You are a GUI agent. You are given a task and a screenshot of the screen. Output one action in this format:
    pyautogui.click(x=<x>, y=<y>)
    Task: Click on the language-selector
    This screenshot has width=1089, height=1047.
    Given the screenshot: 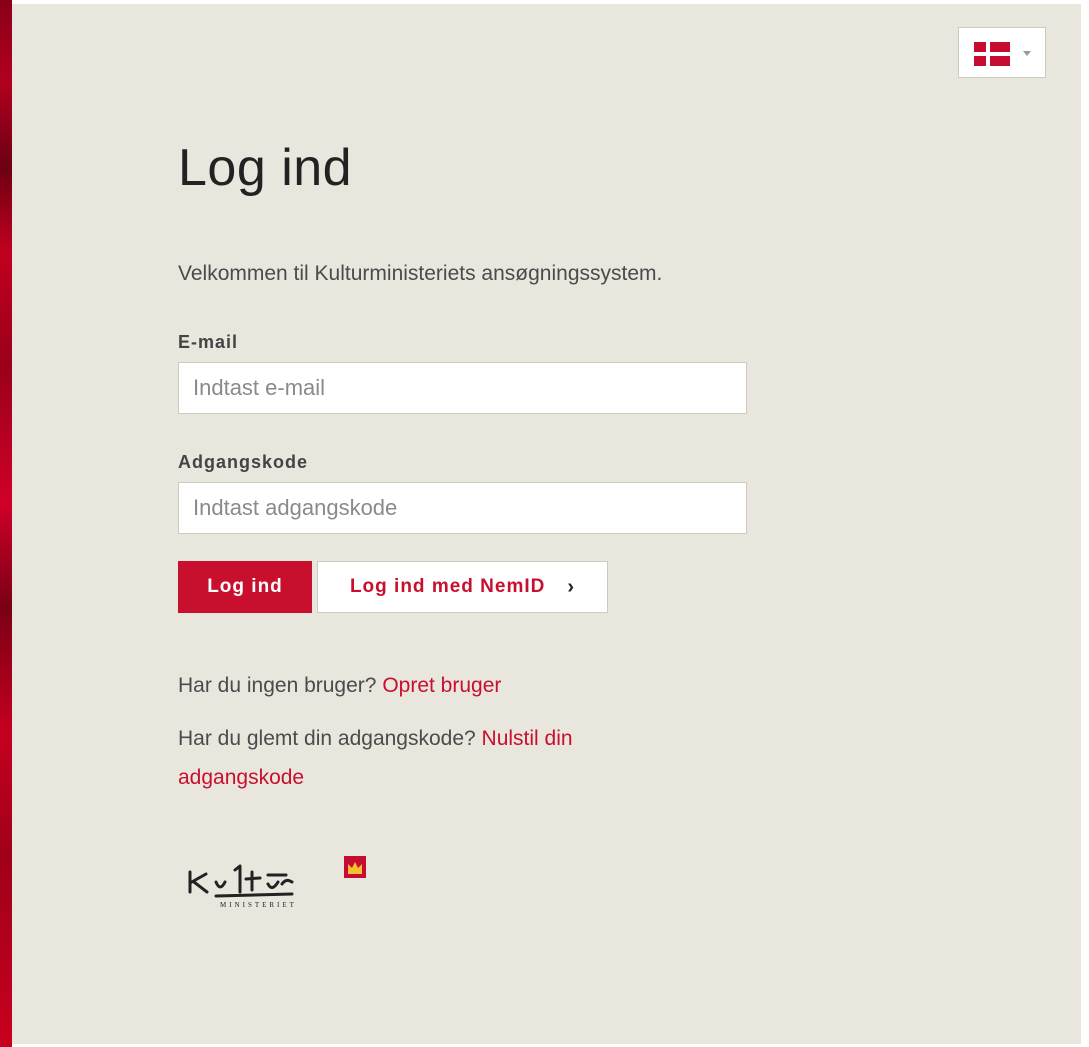 What is the action you would take?
    pyautogui.click(x=1002, y=52)
    